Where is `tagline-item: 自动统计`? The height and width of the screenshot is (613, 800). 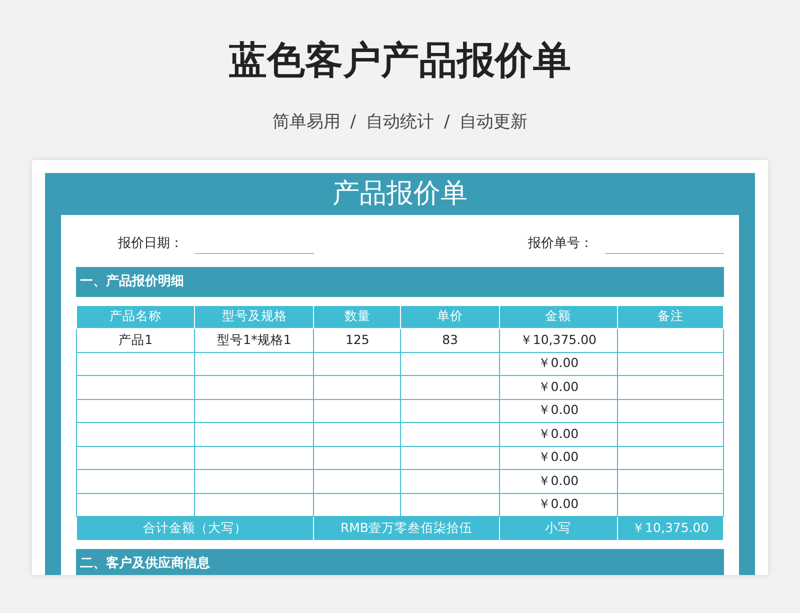
tagline-item: 自动统计 is located at coordinates (400, 122).